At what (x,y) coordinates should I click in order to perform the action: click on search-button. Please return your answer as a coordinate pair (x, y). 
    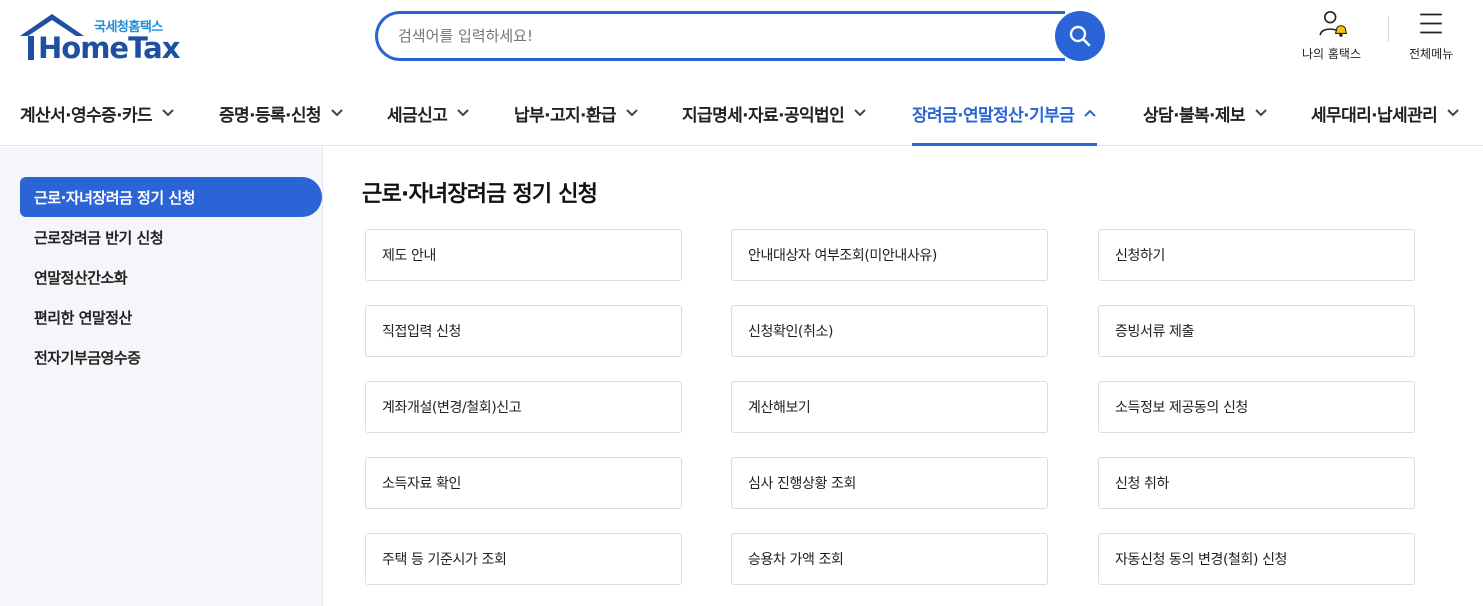
    Looking at the image, I should click on (1080, 36).